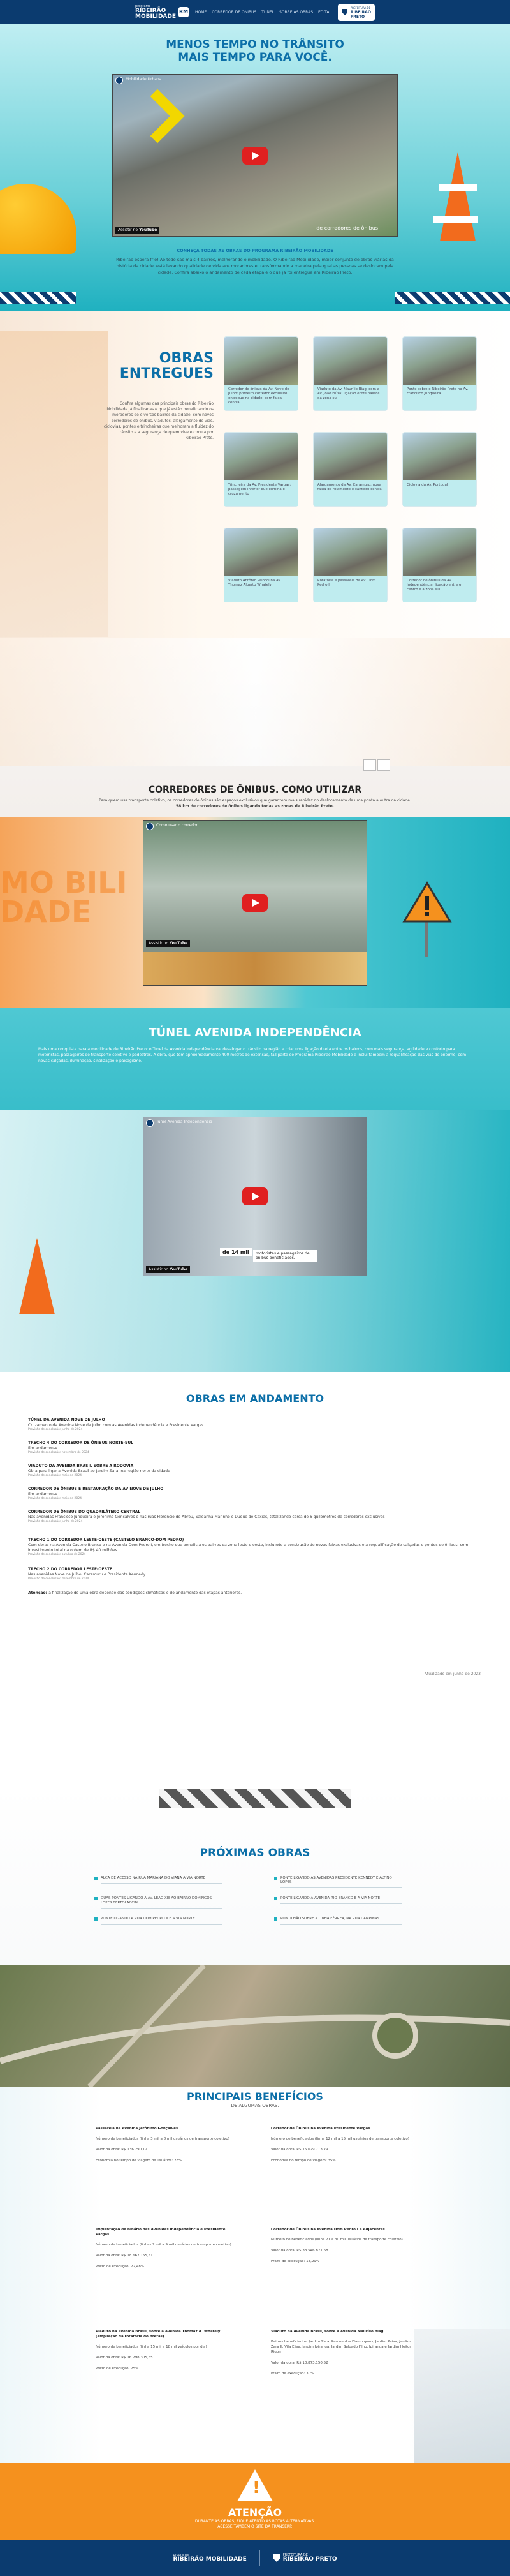 The image size is (510, 2576). Describe the element at coordinates (38, 219) in the screenshot. I see `hard-hat-illustration` at that location.